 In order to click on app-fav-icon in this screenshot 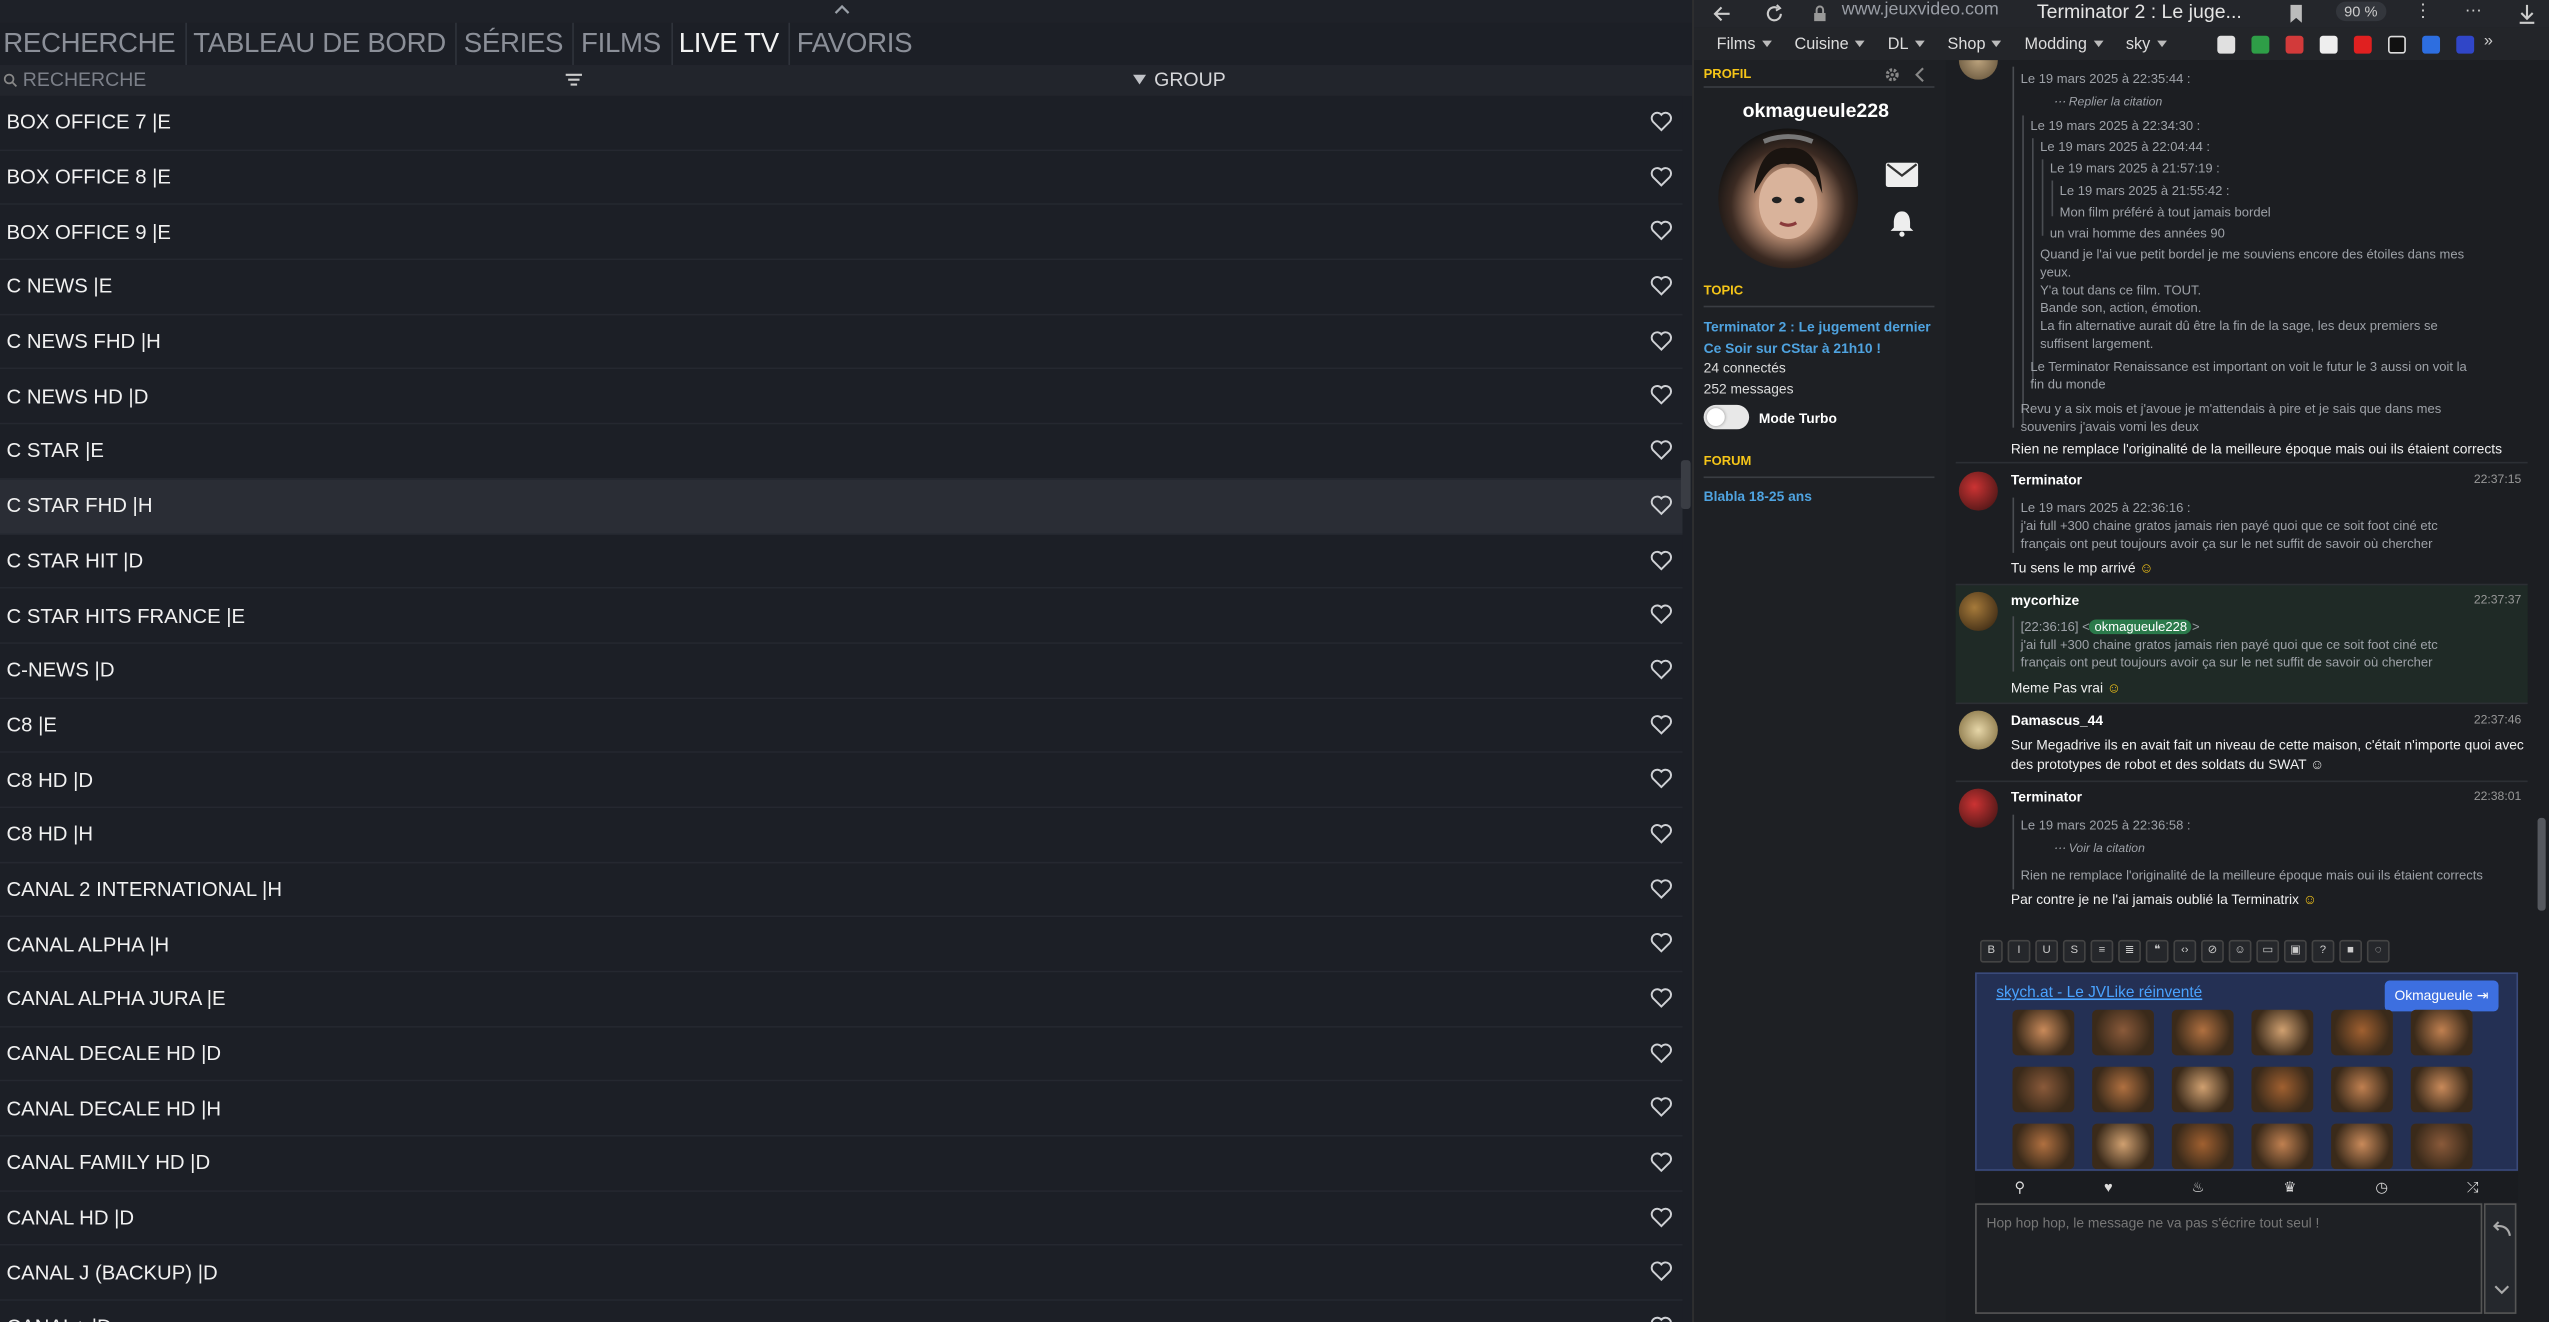, I will do `click(2465, 44)`.